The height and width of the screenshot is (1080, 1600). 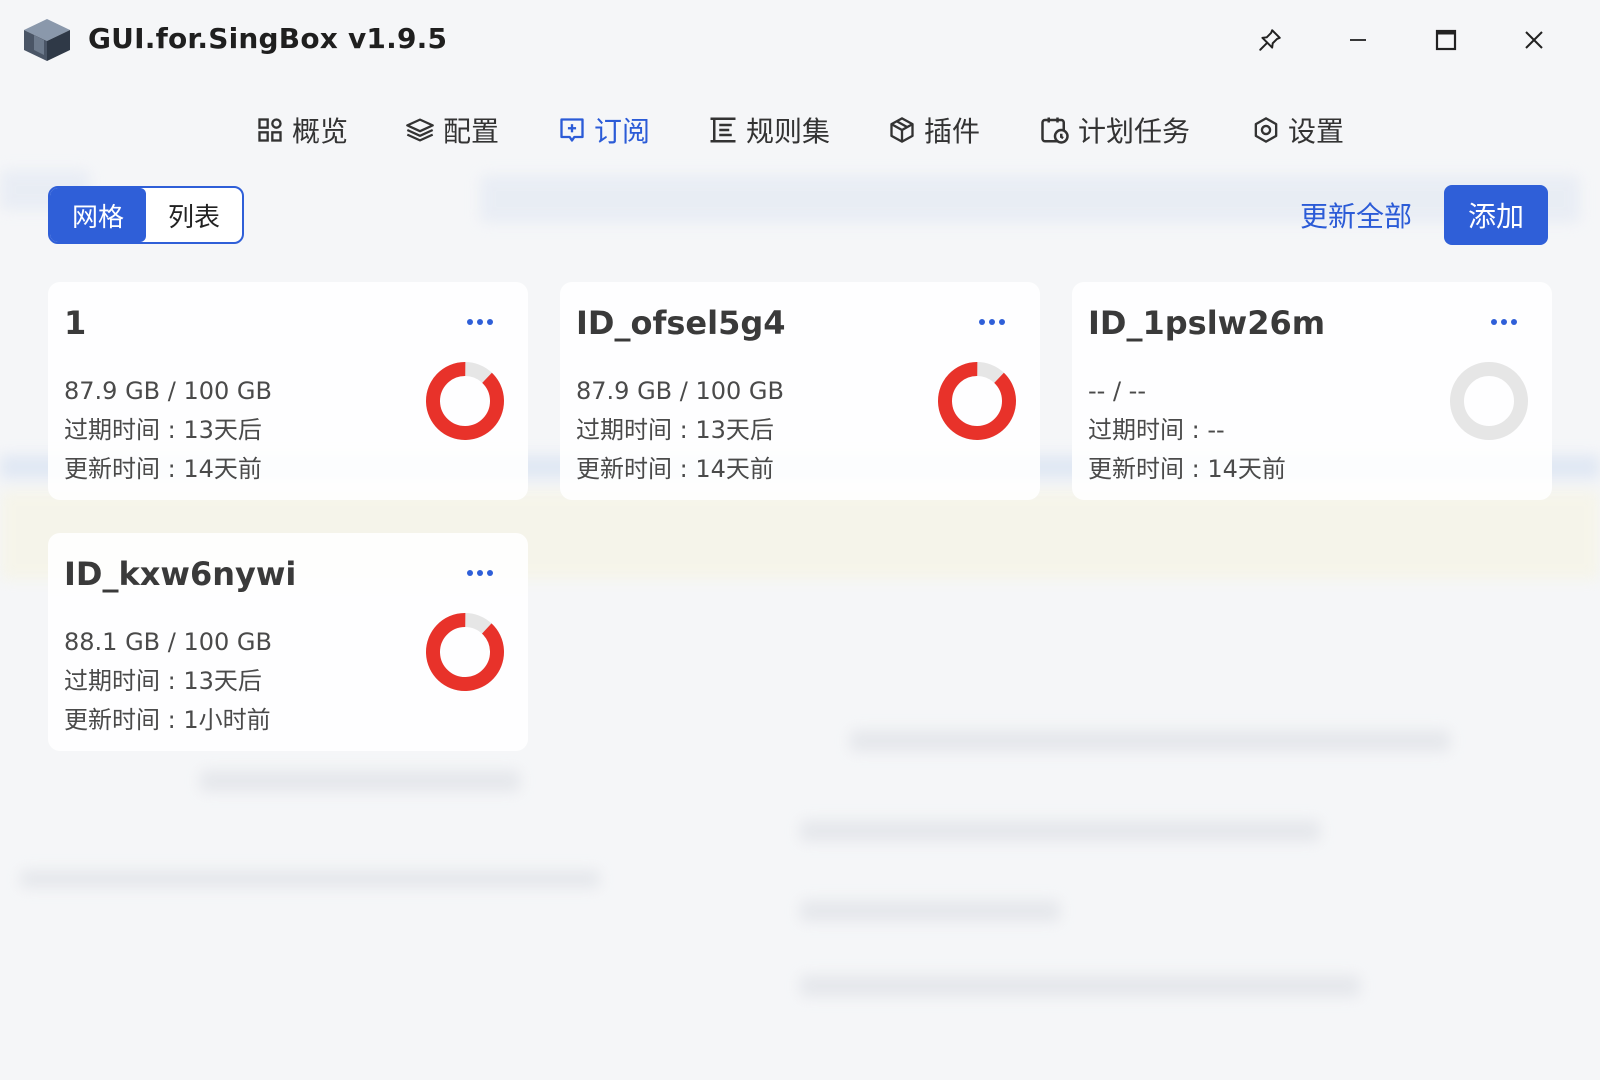 I want to click on update-all-button: 更新全部, so click(x=1356, y=215).